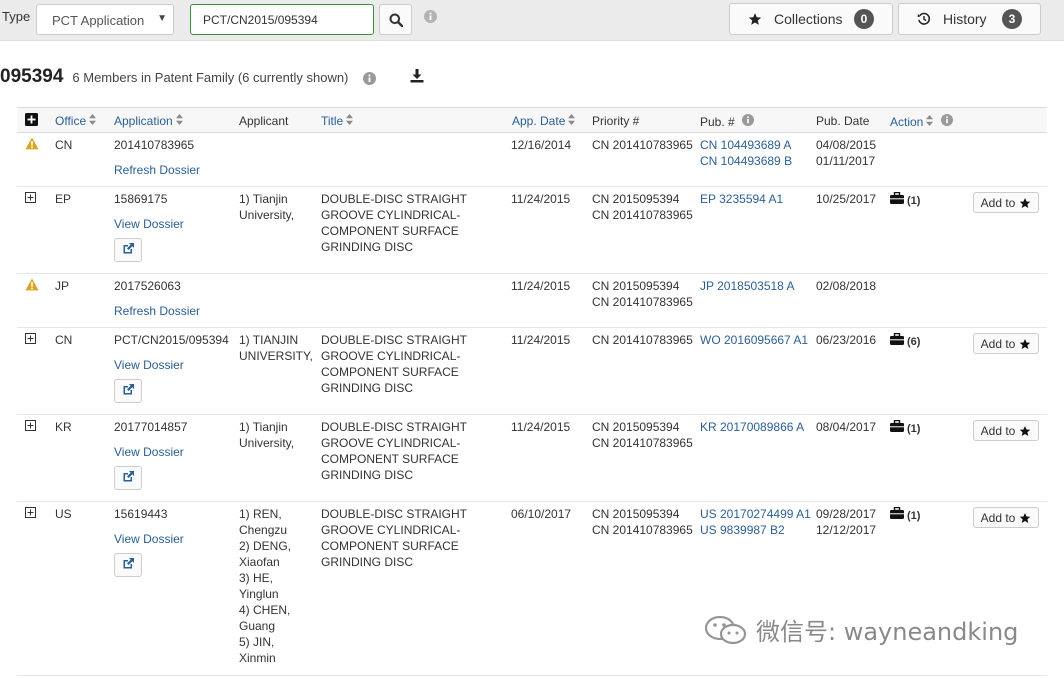 The image size is (1064, 679). Describe the element at coordinates (269, 340) in the screenshot. I see `applicant-line: 1) TIANJIN` at that location.